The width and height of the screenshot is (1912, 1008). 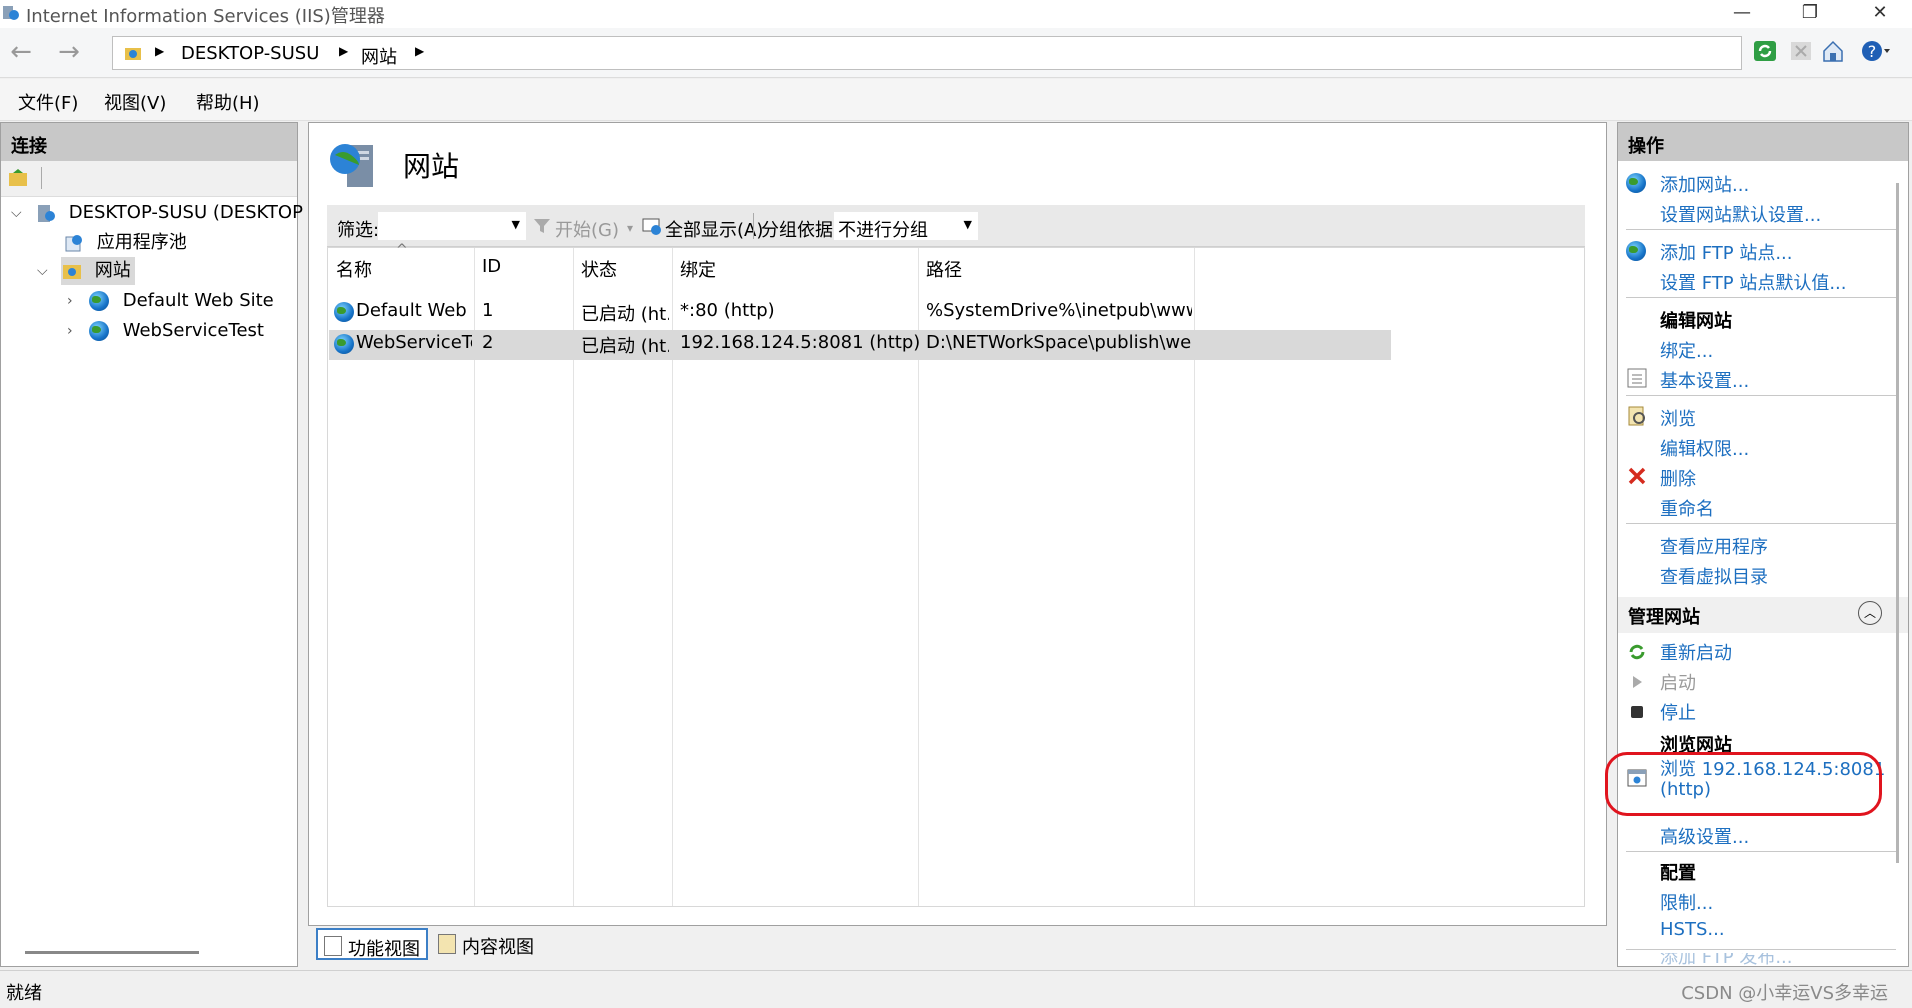 What do you see at coordinates (1059, 310) in the screenshot?
I see `row-path: %SystemDrive%\inetpub\wwwroot` at bounding box center [1059, 310].